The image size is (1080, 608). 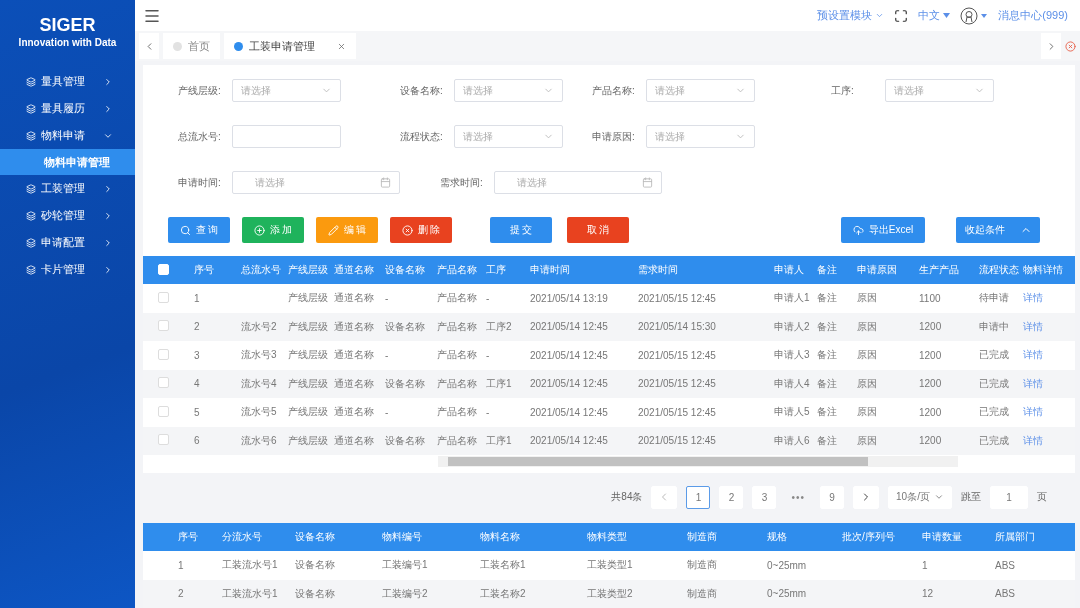 What do you see at coordinates (974, 15) in the screenshot?
I see `avatar-icon` at bounding box center [974, 15].